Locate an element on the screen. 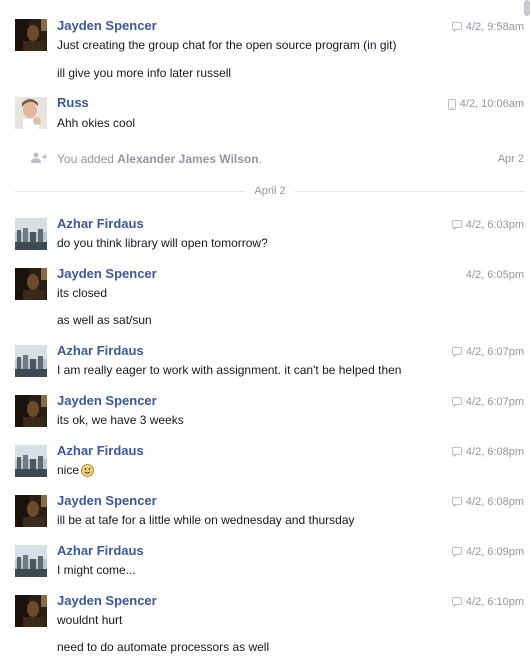 The width and height of the screenshot is (530, 662). mobile-phone-icon is located at coordinates (451, 104).